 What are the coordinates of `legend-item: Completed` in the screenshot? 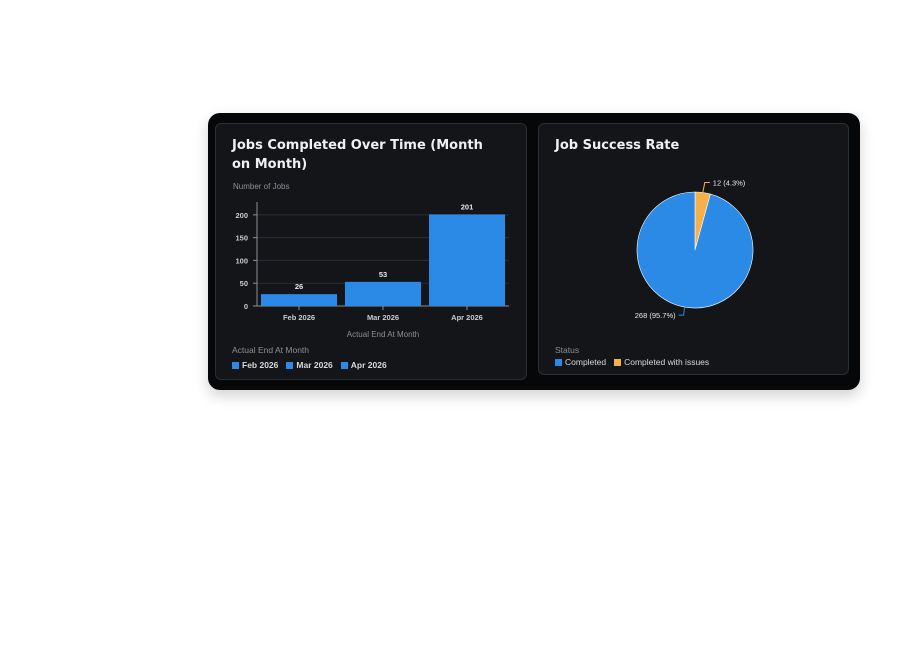 It's located at (580, 362).